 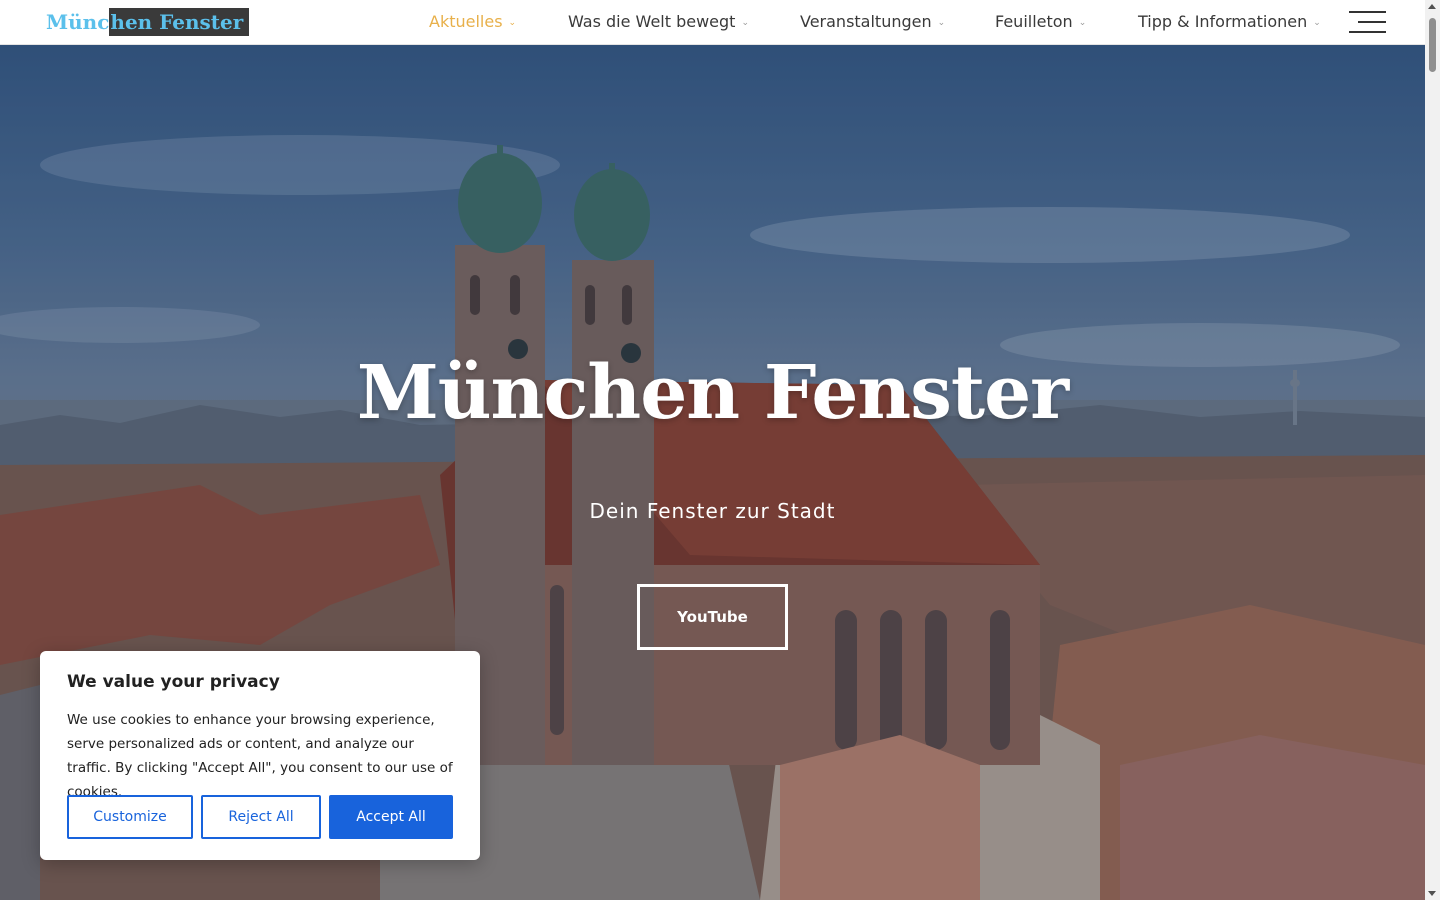 I want to click on nav-item-label: Feuilleton, so click(x=1034, y=21).